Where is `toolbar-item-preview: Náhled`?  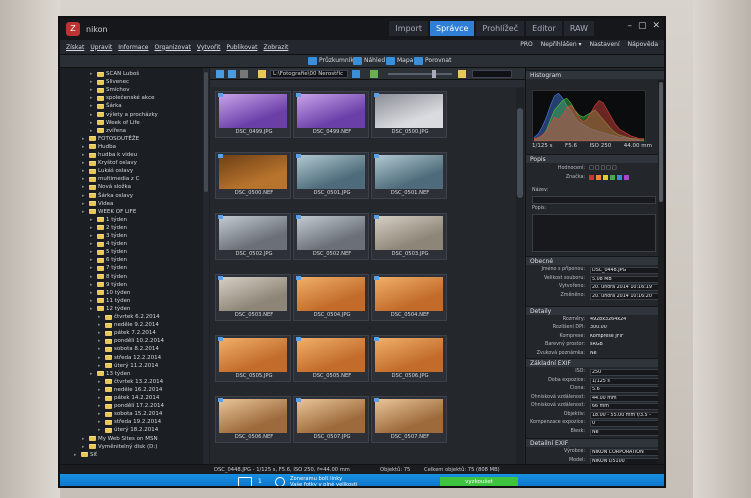 toolbar-item-preview: Náhled is located at coordinates (374, 60).